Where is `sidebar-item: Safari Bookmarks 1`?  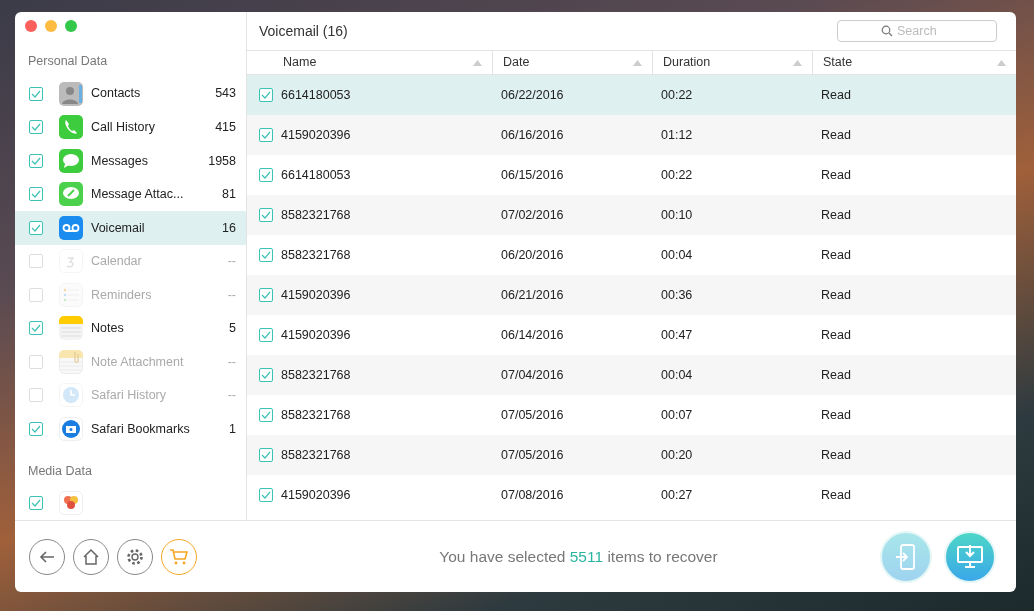 sidebar-item: Safari Bookmarks 1 is located at coordinates (130, 429).